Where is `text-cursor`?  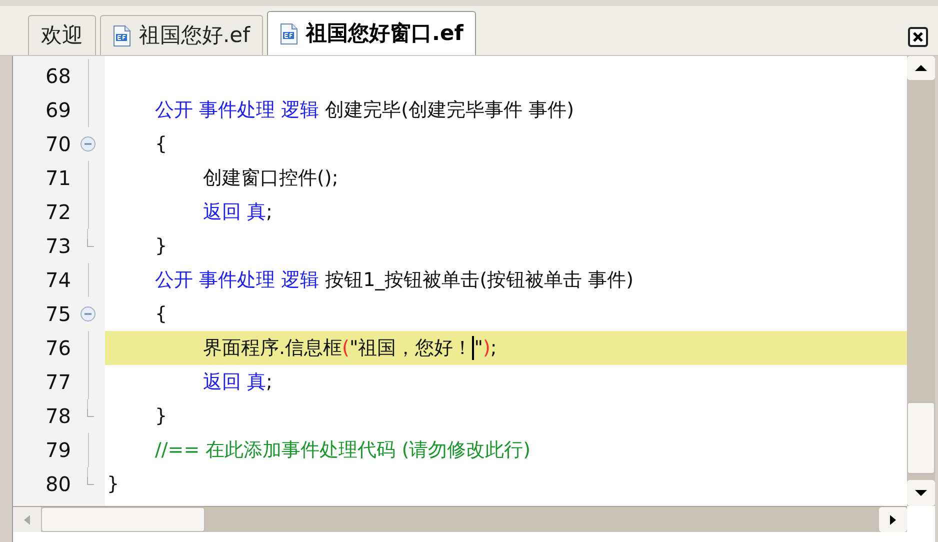 text-cursor is located at coordinates (473, 348).